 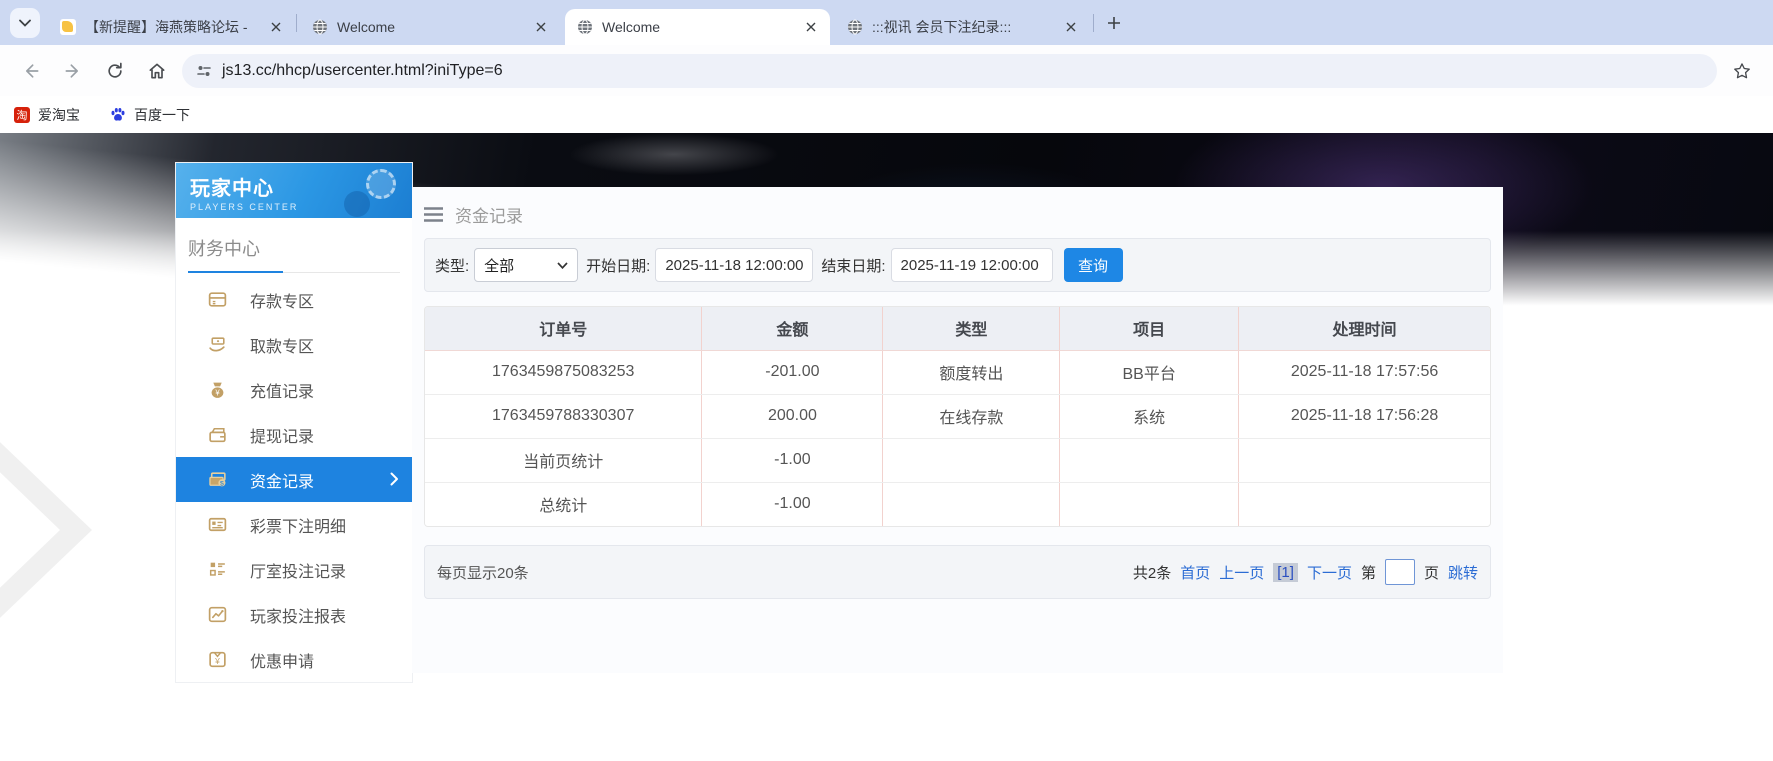 I want to click on sidebar-item-lottery-bet-details: 彩票下注明细, so click(x=294, y=524).